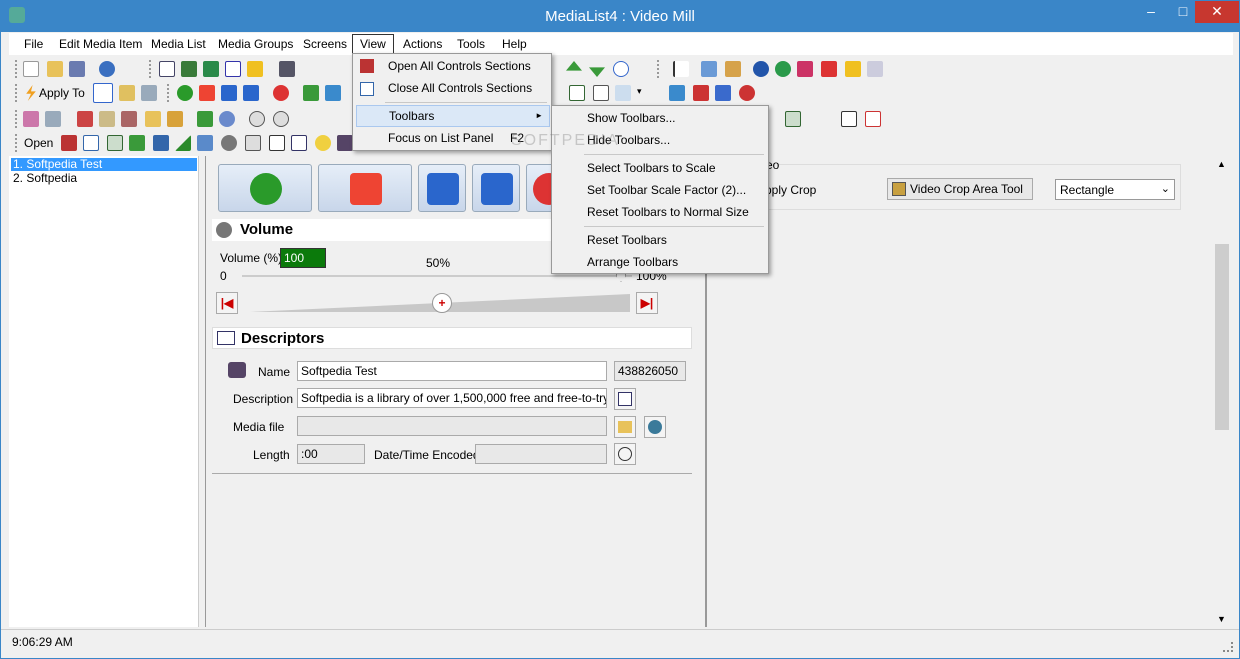  I want to click on scroll-thumb, so click(1222, 337).